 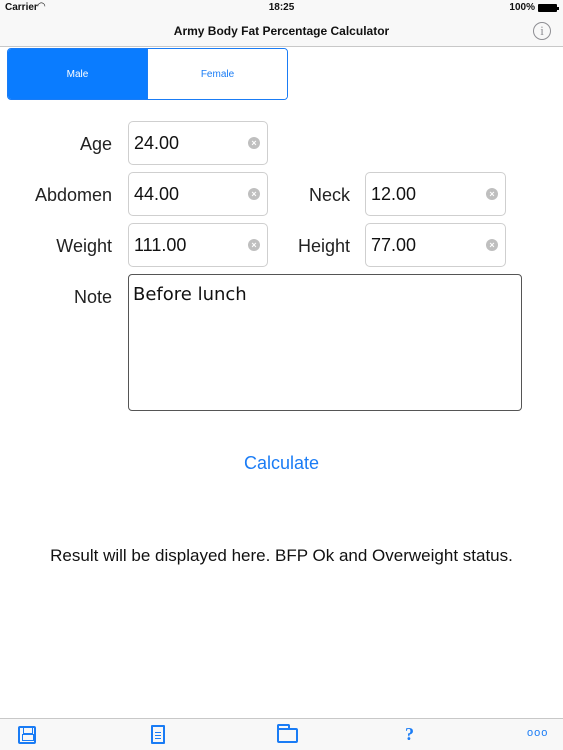 I want to click on clear-age-icon: ×, so click(x=254, y=143).